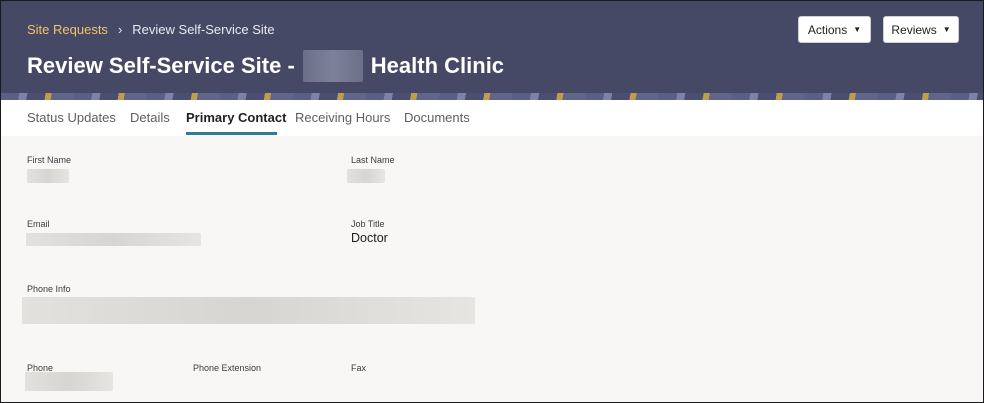  I want to click on last-name-value-redacted, so click(366, 176).